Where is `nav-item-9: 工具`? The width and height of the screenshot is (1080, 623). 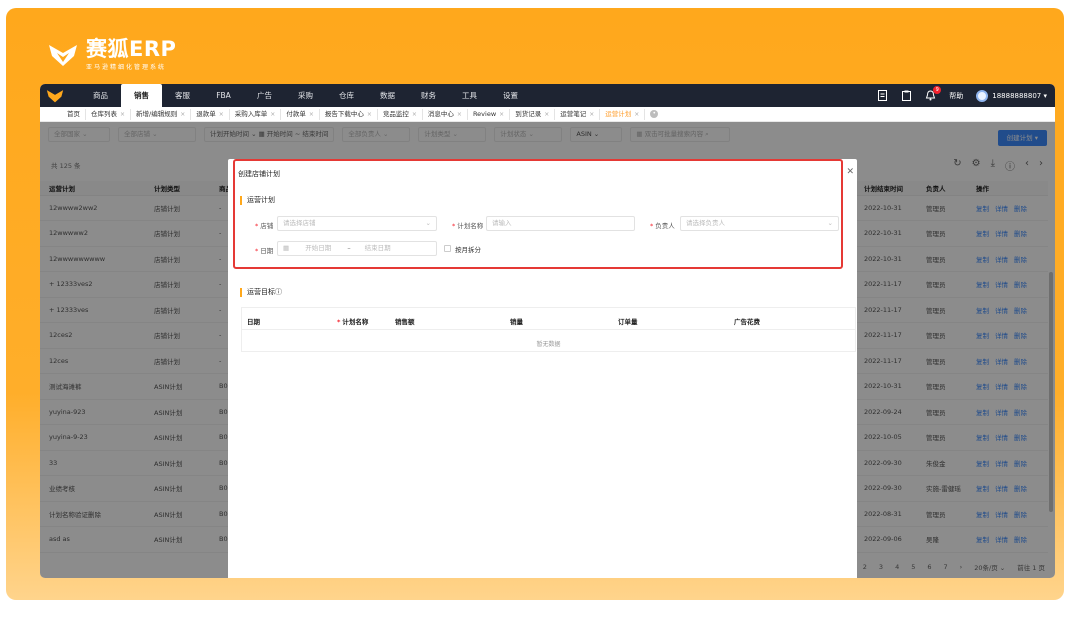
nav-item-9: 工具 is located at coordinates (469, 95).